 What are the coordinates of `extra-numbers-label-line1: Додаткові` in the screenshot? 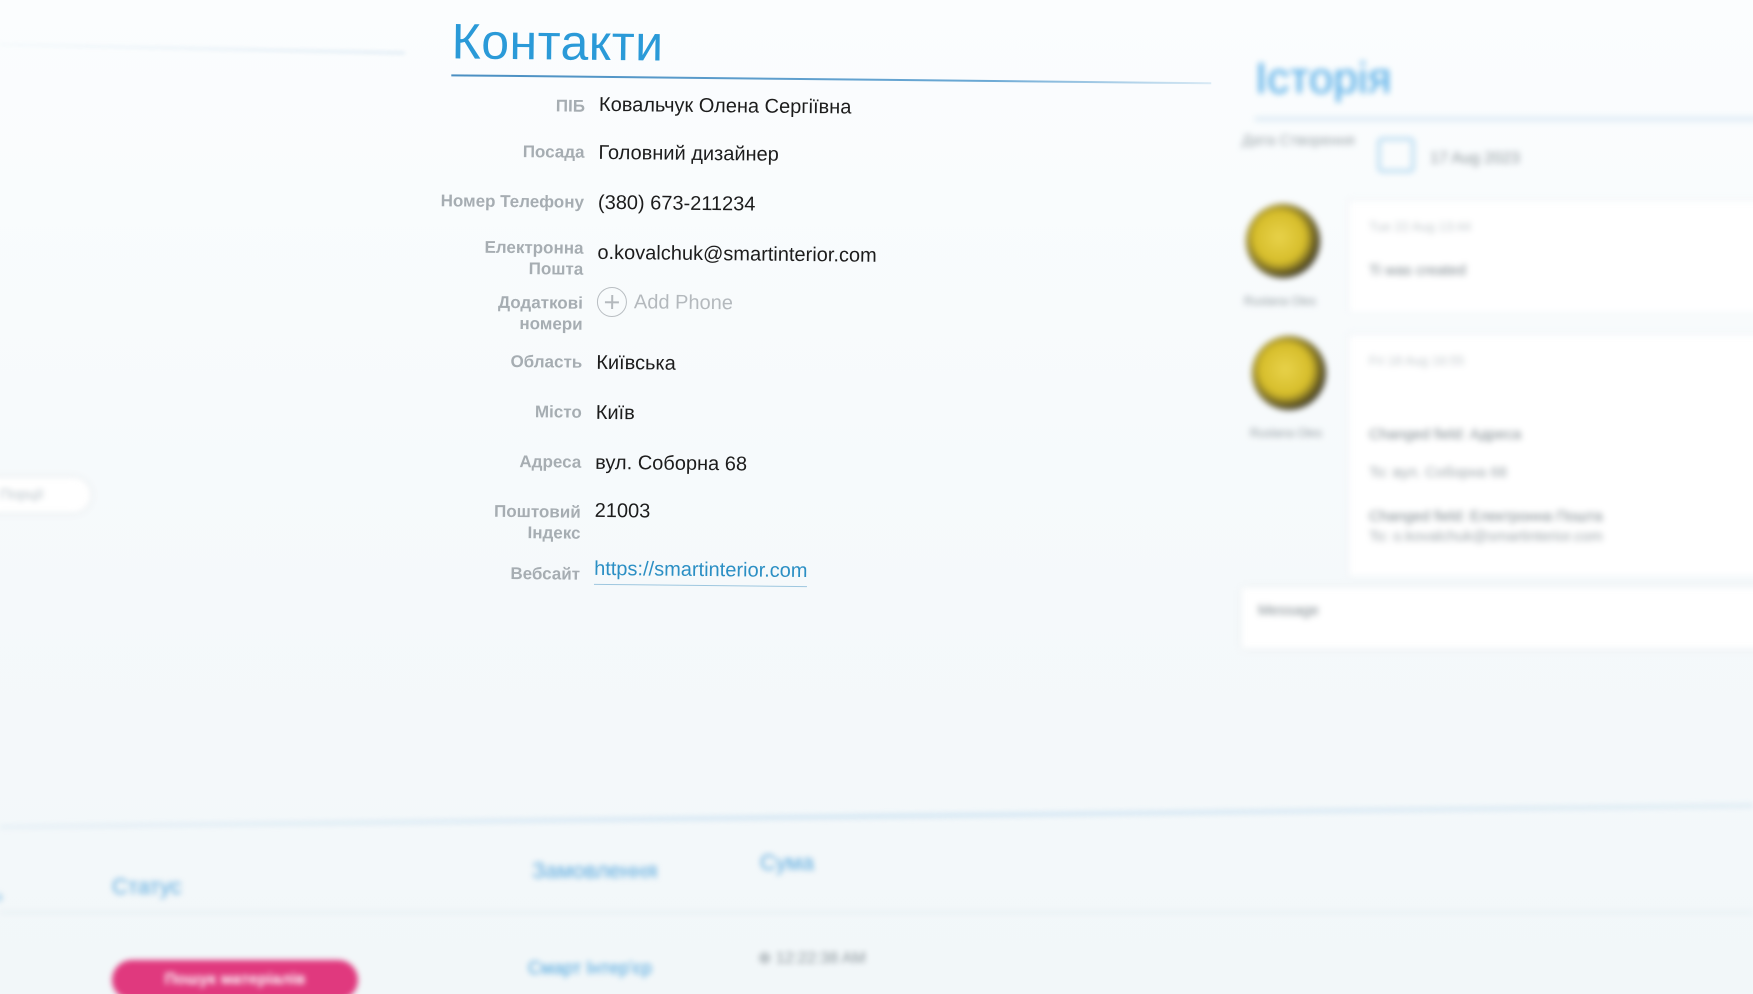 It's located at (540, 302).